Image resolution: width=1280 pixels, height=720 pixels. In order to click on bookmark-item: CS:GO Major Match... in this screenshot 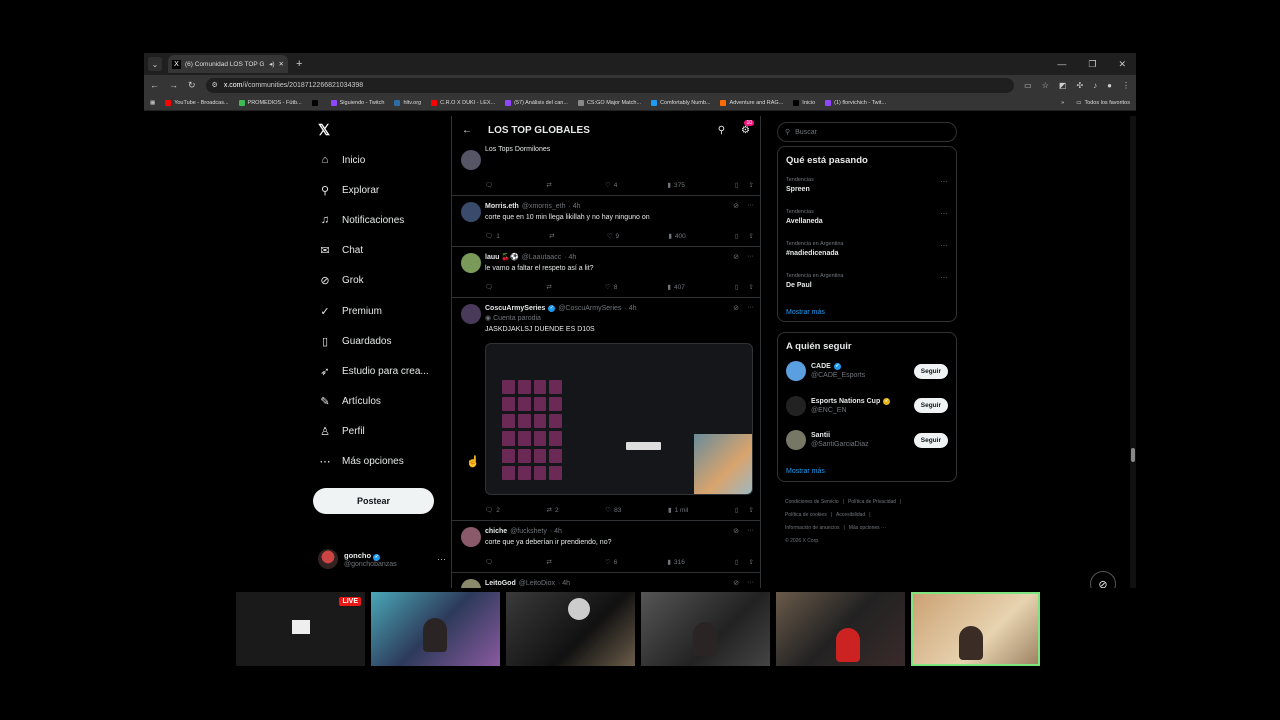, I will do `click(609, 102)`.